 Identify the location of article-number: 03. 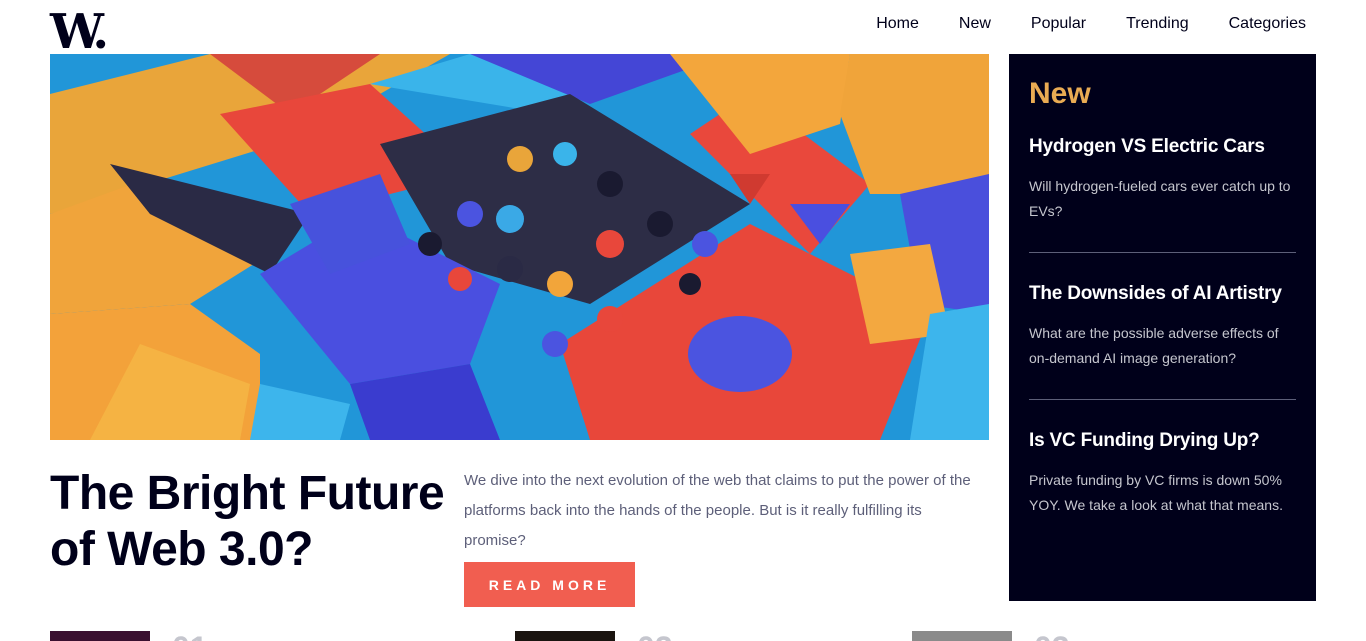
(1052, 636).